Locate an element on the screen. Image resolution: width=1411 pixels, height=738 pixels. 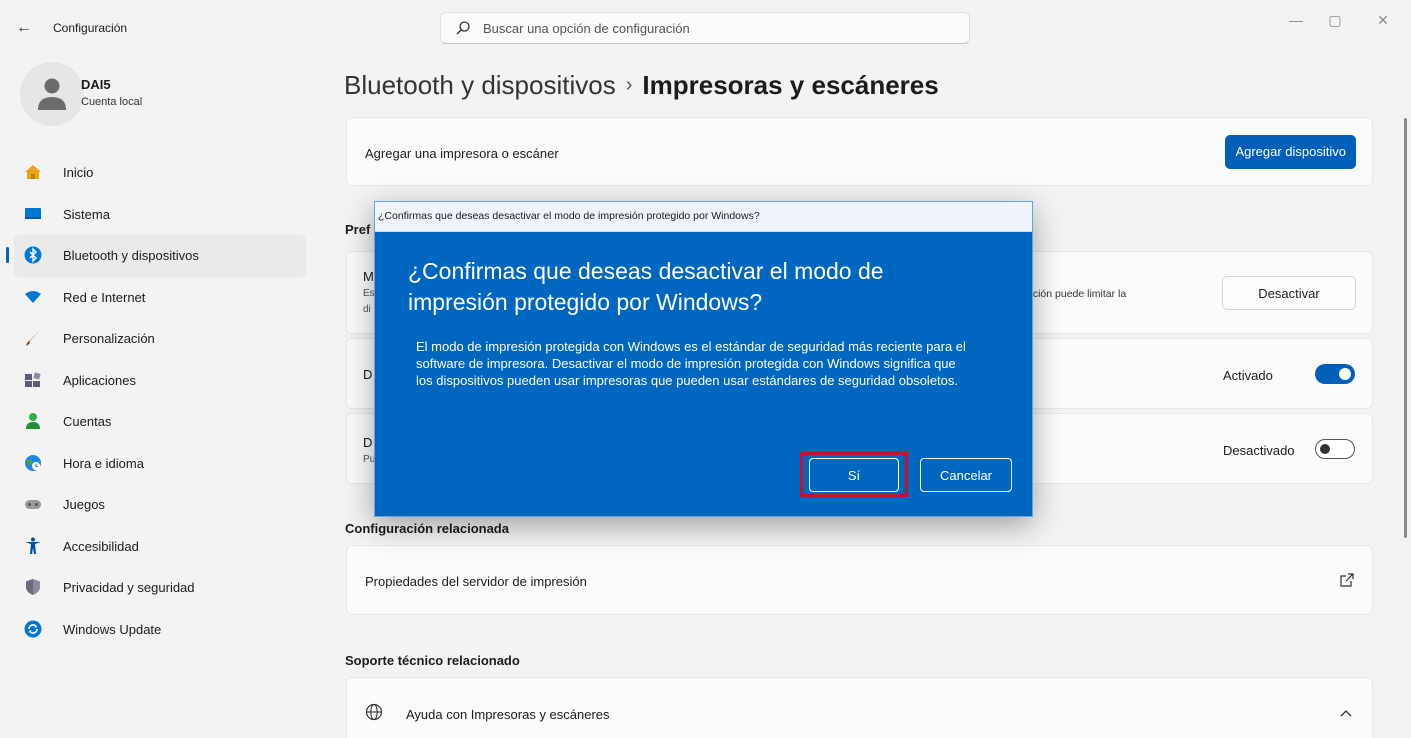
user-icon is located at coordinates (33, 421).